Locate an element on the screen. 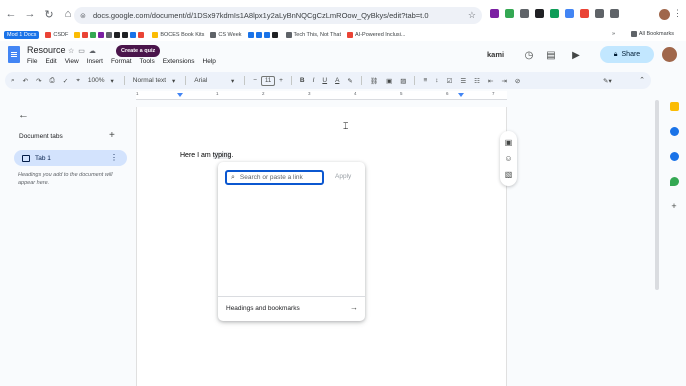  bookmark-icons is located at coordinates (110, 34).